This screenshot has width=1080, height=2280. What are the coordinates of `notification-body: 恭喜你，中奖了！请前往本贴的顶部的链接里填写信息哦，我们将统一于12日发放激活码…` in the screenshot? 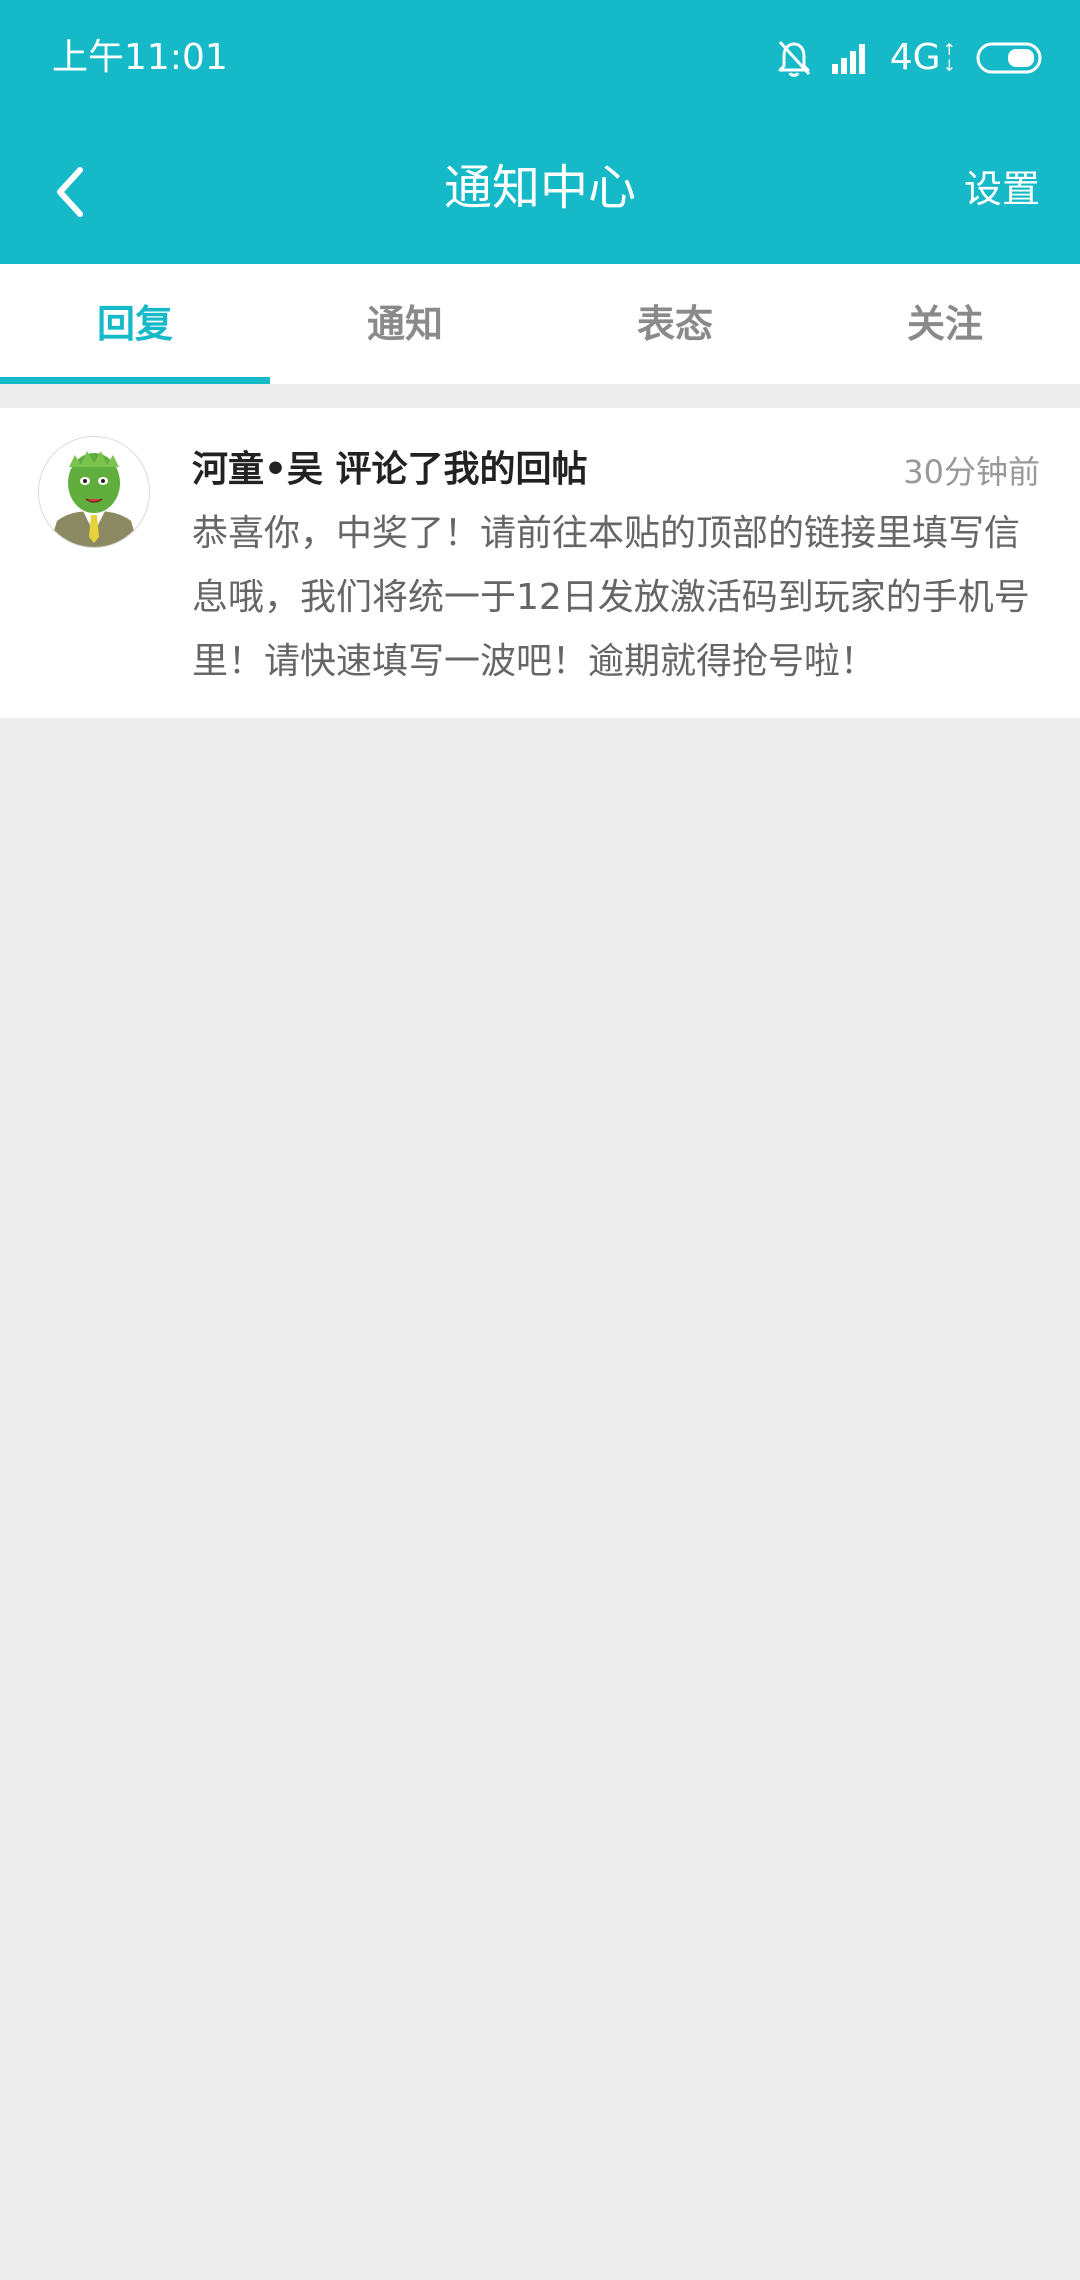 It's located at (611, 597).